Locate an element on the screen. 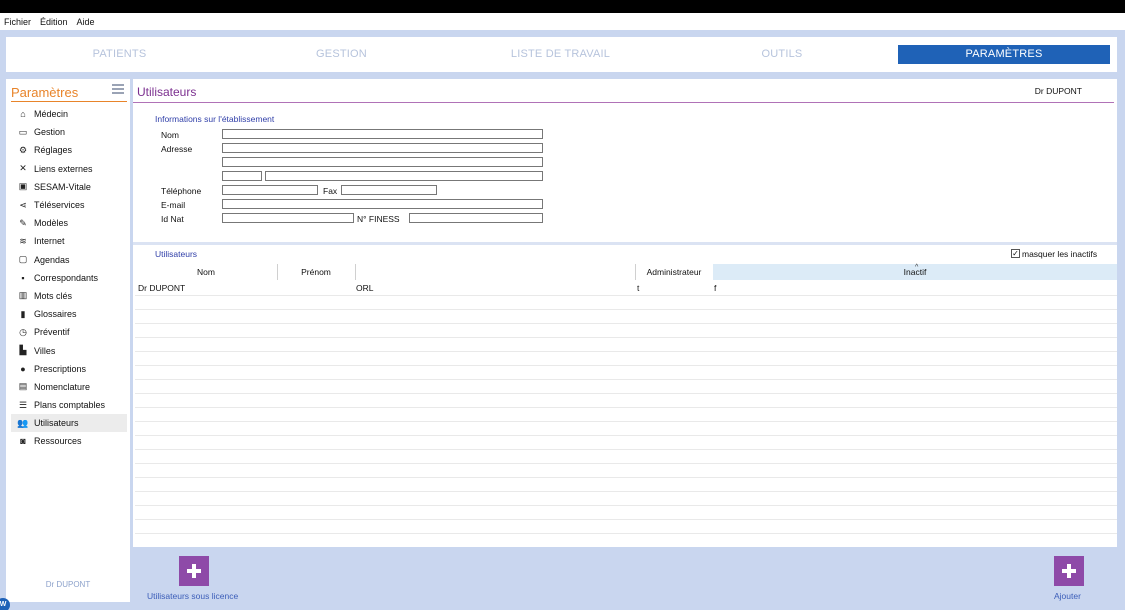 Image resolution: width=1125 pixels, height=610 pixels. hamburger-menu-icon is located at coordinates (118, 89).